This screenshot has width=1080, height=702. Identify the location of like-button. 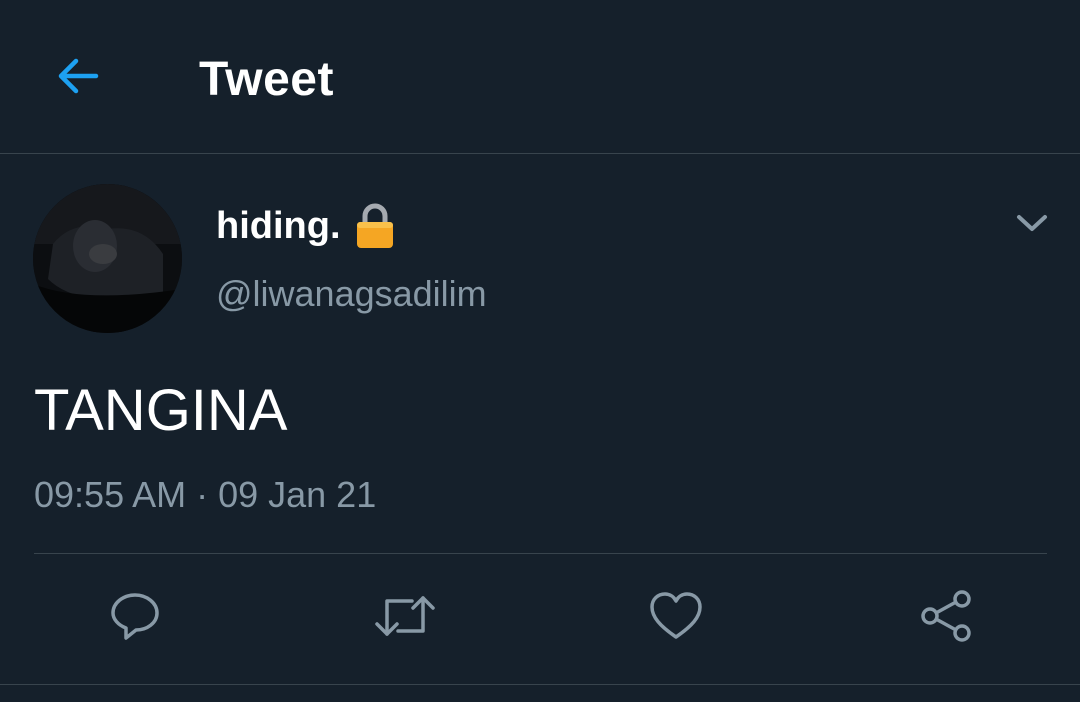
(676, 618).